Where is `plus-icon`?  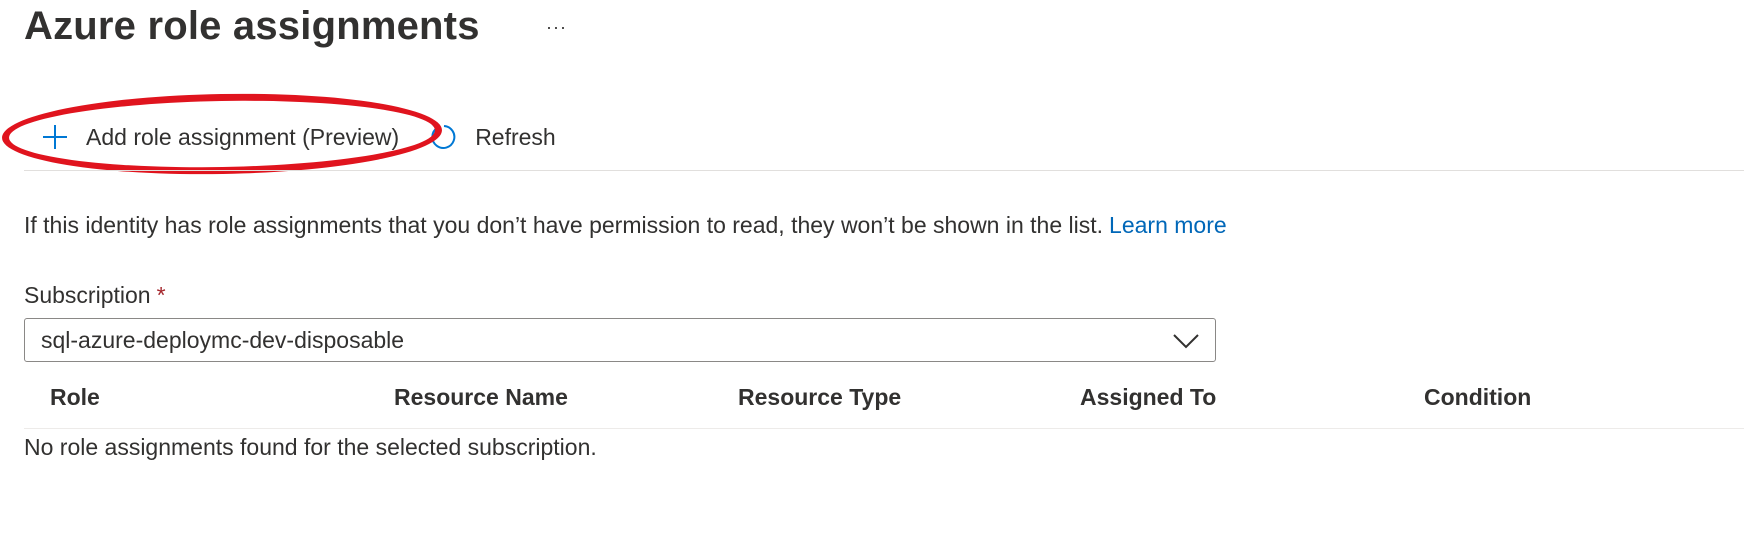
plus-icon is located at coordinates (55, 137).